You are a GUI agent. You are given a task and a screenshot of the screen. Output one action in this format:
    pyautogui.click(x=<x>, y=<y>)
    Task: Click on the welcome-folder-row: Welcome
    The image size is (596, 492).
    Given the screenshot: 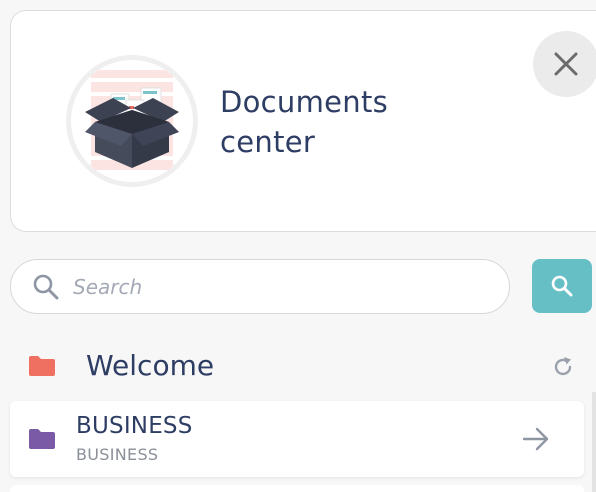 What is the action you would take?
    pyautogui.click(x=298, y=368)
    